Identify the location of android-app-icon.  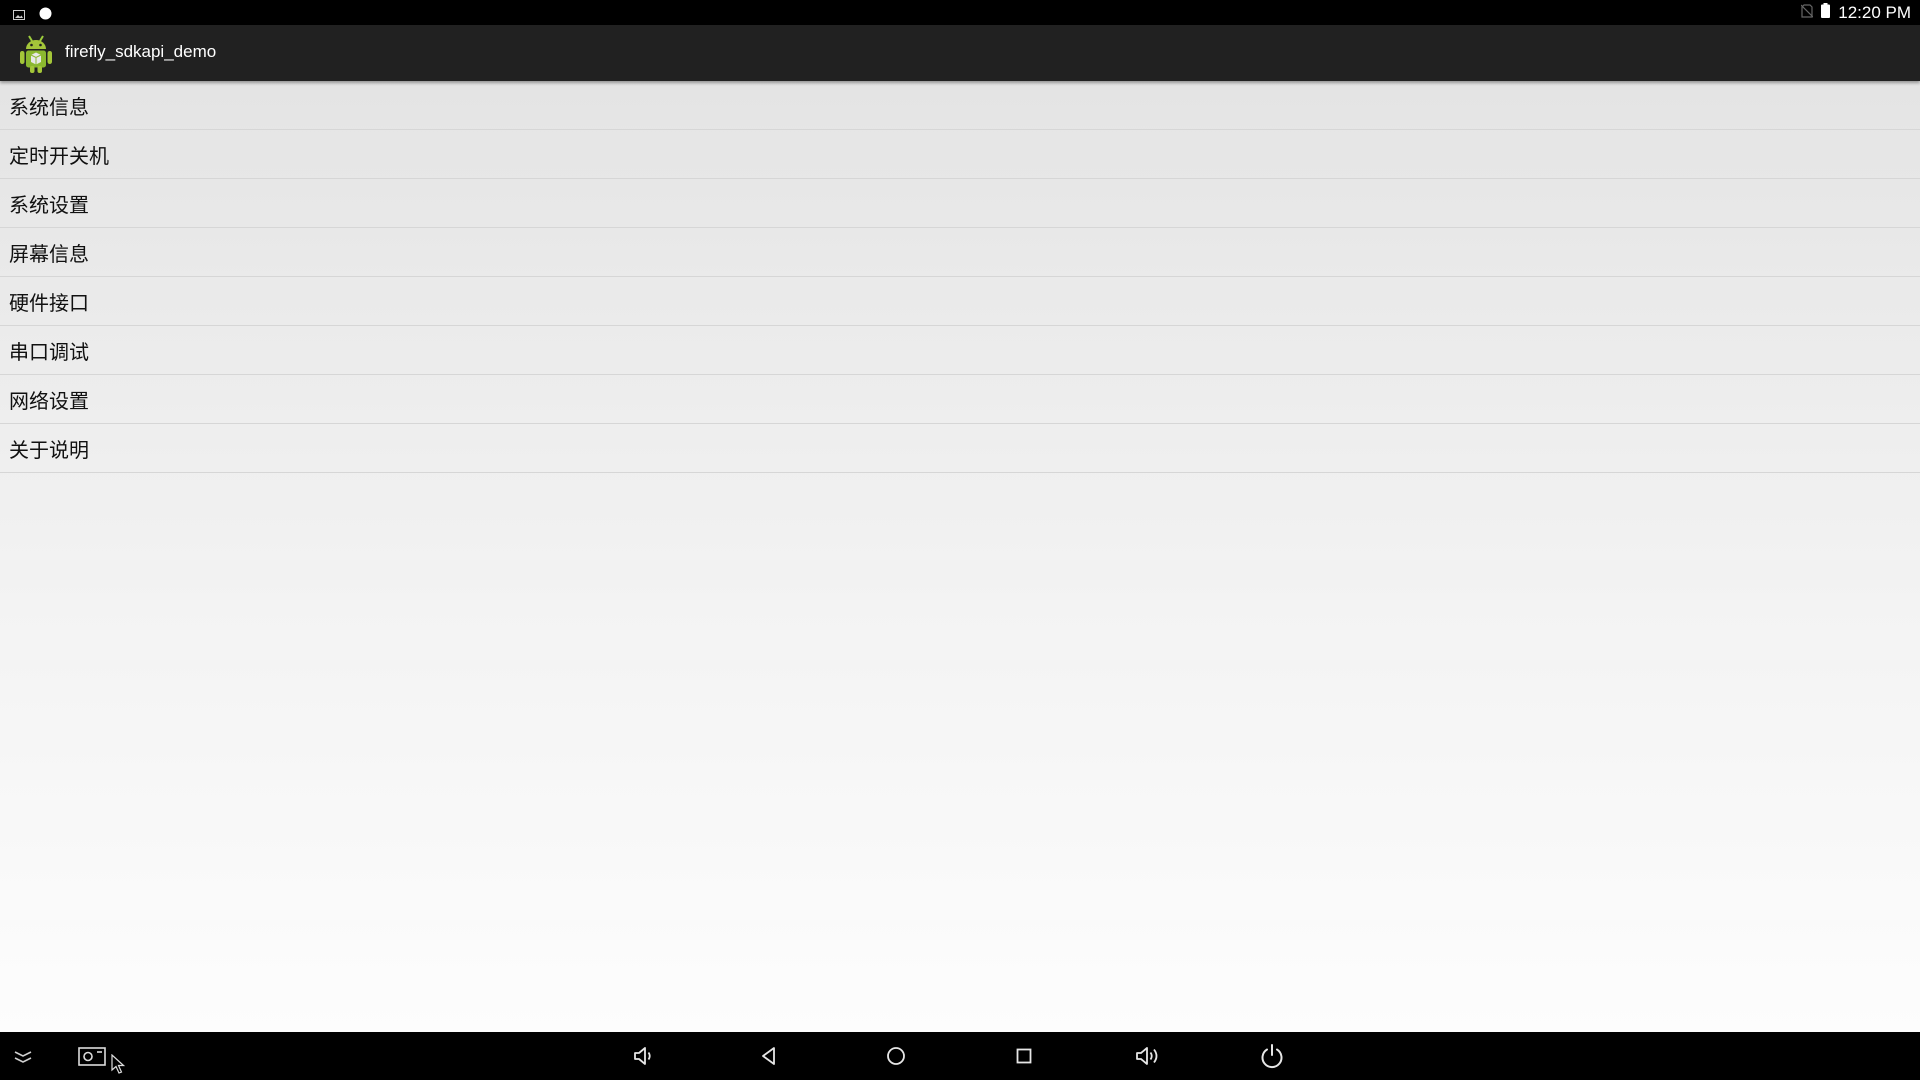
(36, 54).